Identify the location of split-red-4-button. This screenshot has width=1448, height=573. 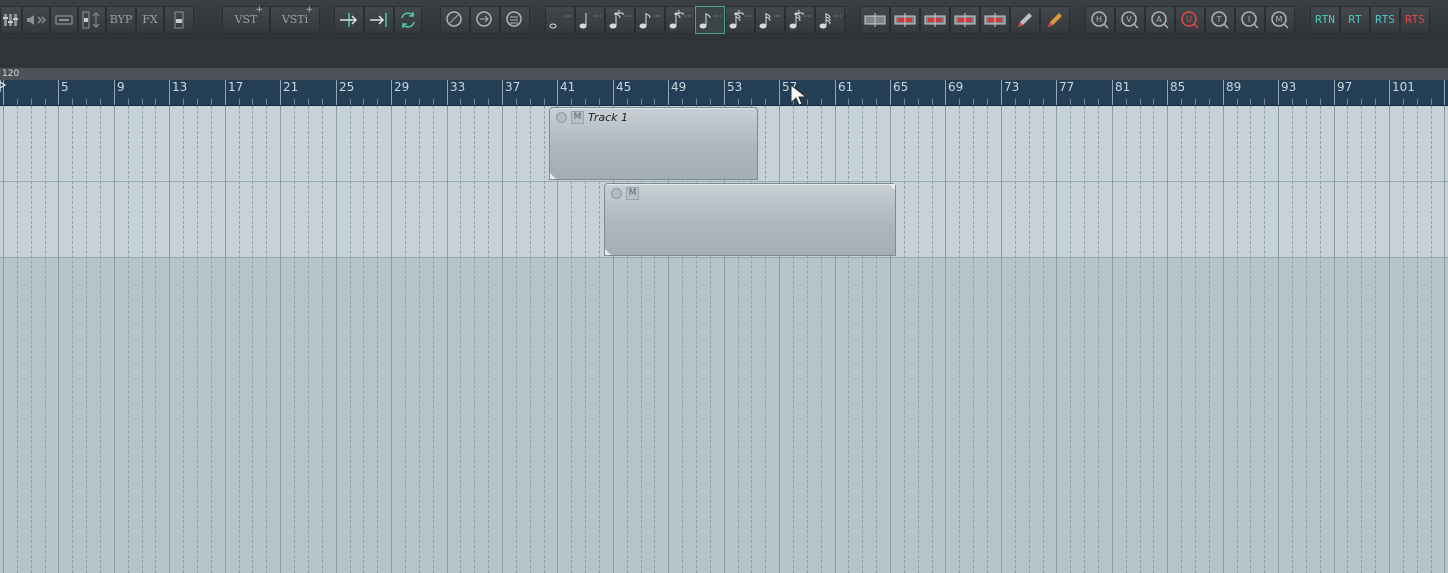
(995, 19).